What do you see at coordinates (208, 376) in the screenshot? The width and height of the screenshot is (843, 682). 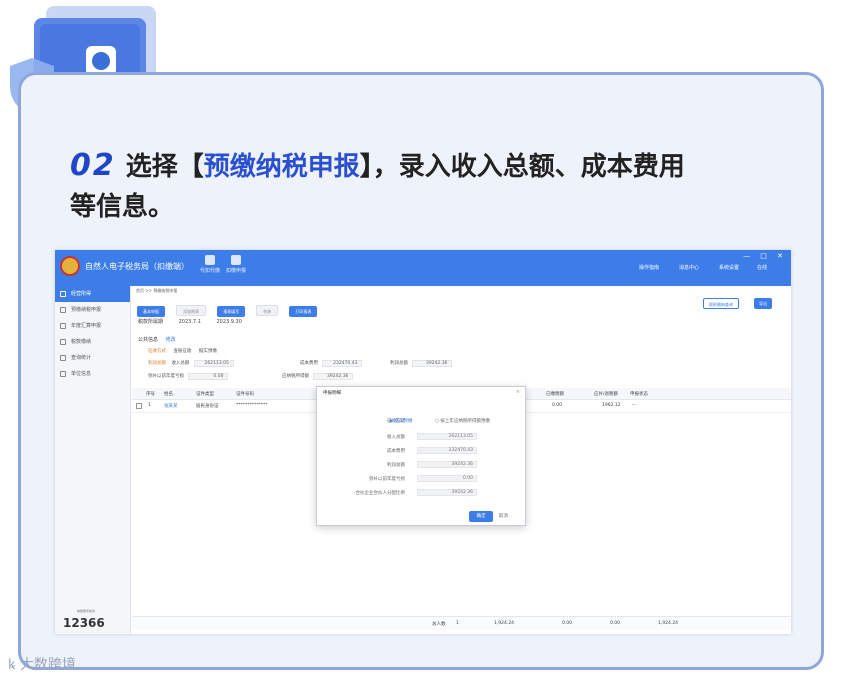 I see `loss-deduction-field: 0.00` at bounding box center [208, 376].